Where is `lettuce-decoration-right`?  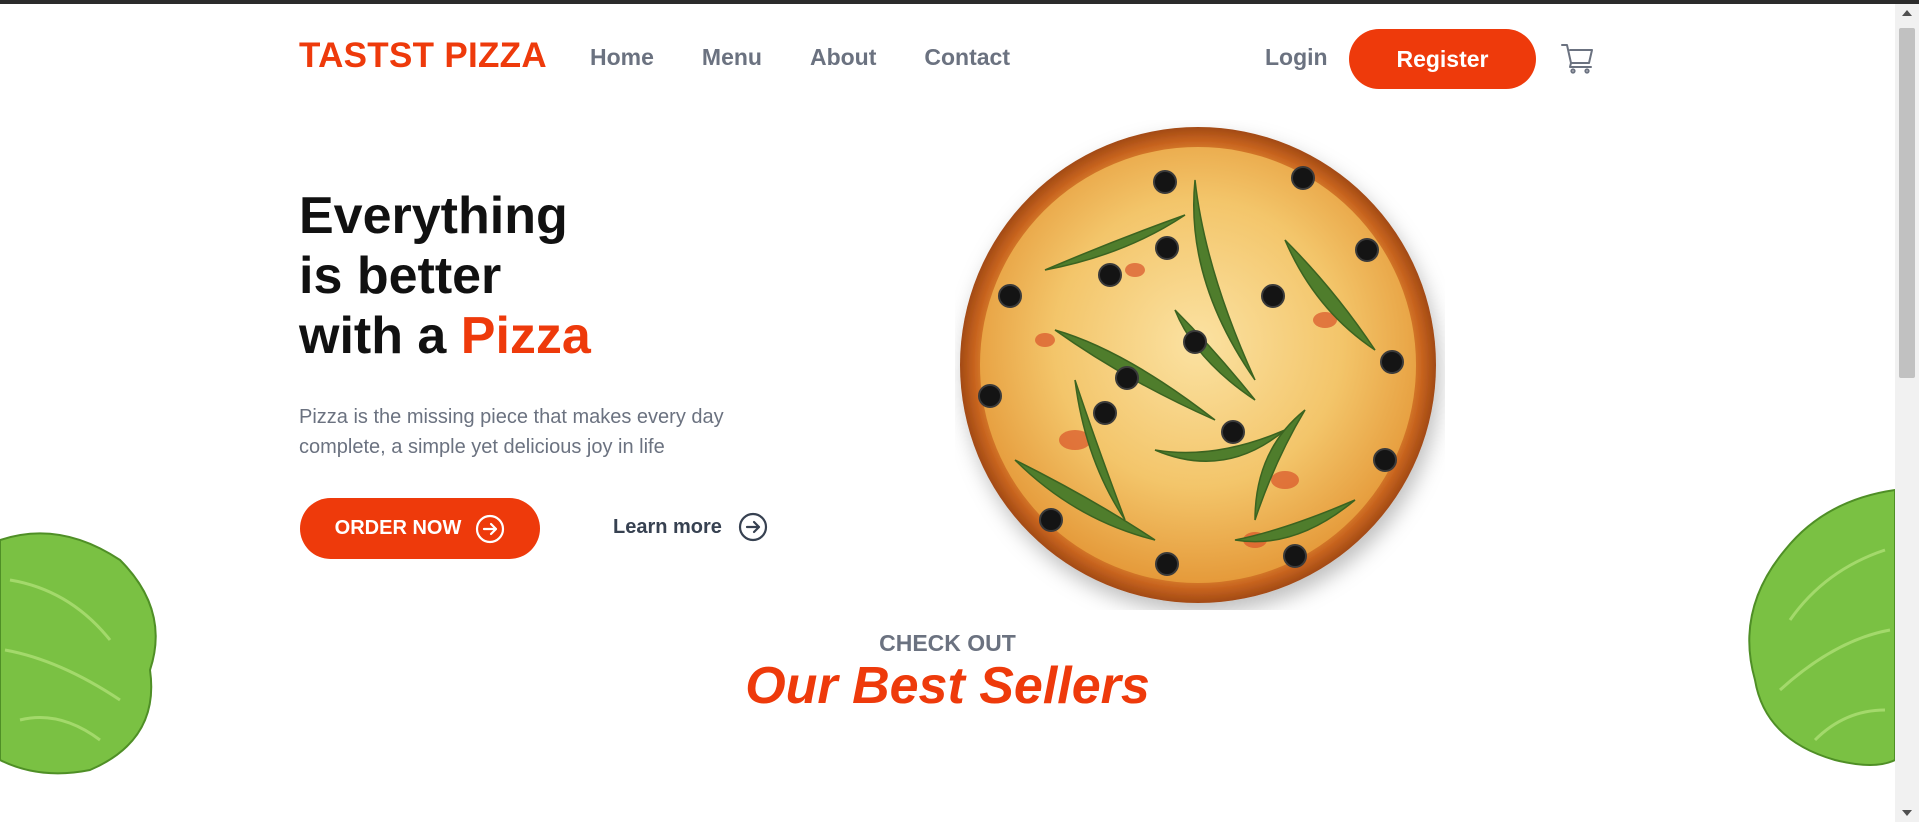
lettuce-decoration-right is located at coordinates (1821, 627).